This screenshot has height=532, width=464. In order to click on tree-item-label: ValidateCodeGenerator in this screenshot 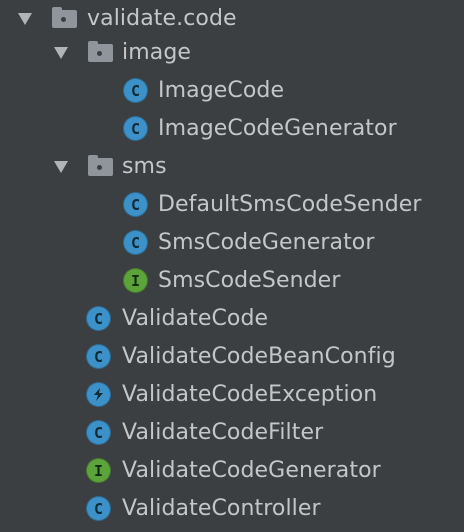, I will do `click(251, 470)`.